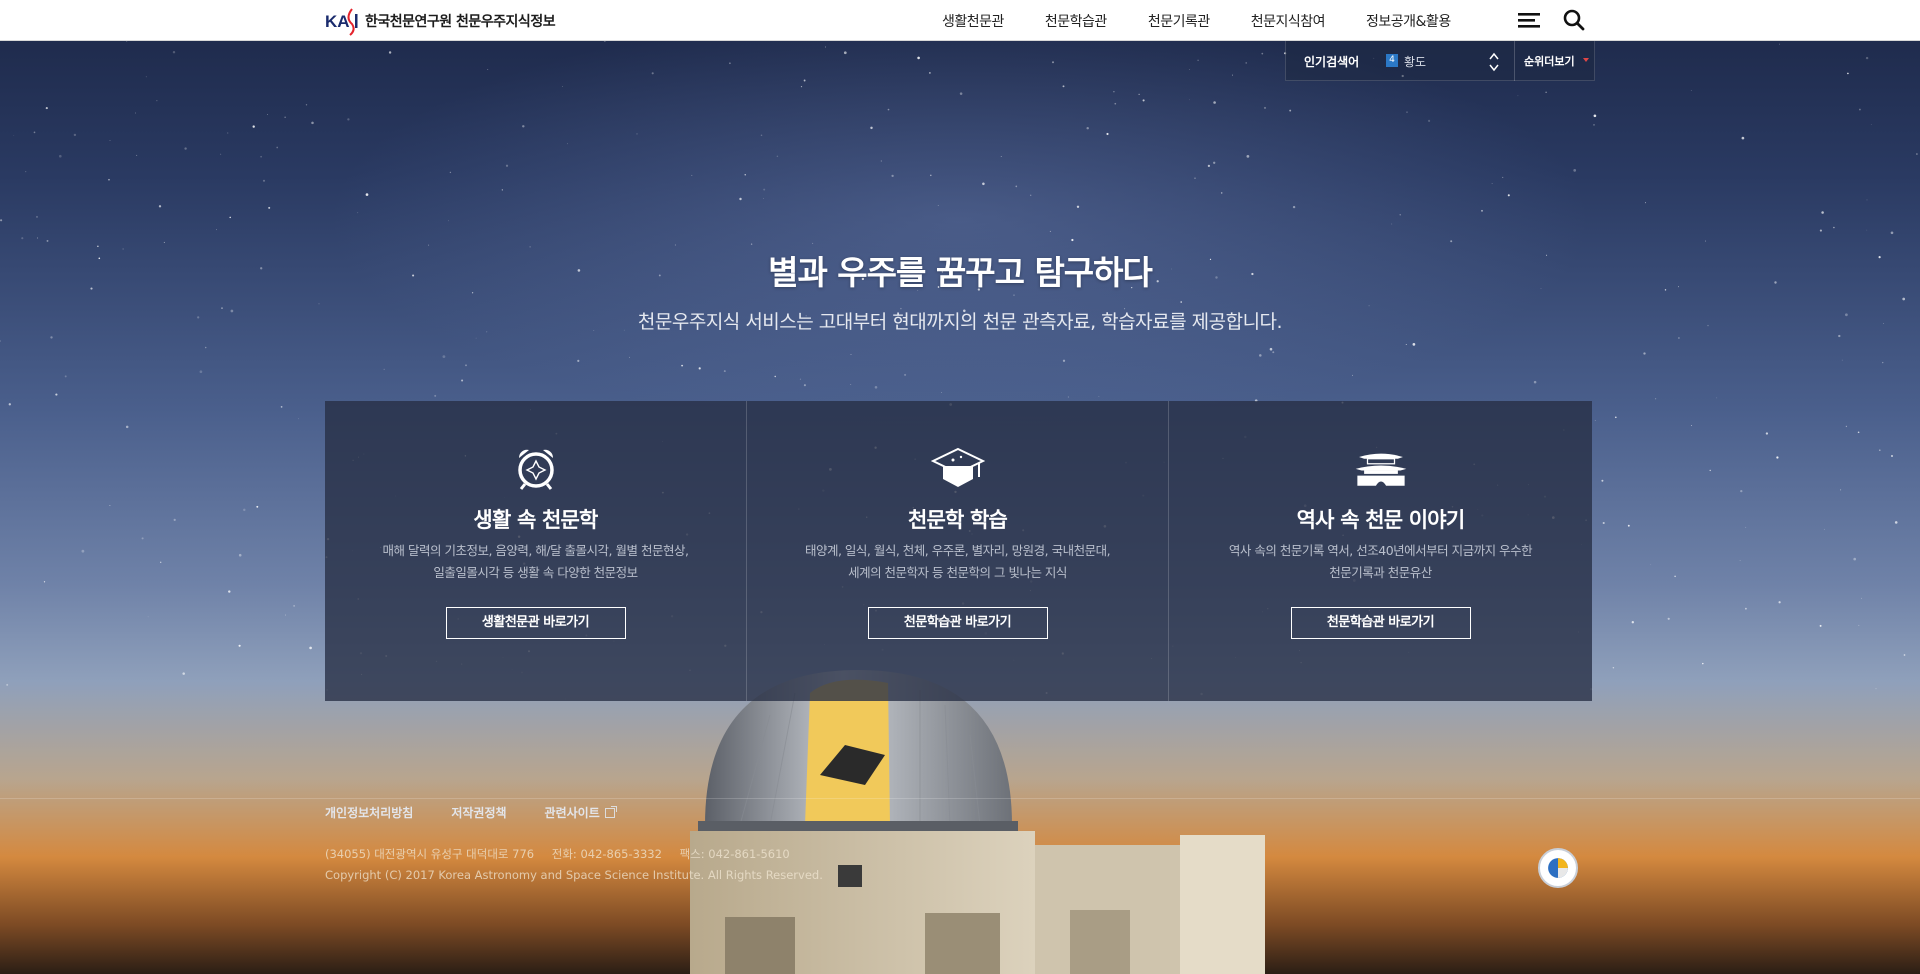  What do you see at coordinates (1380, 623) in the screenshot?
I see `history-astronomy-button: 천문학습관 바로가기` at bounding box center [1380, 623].